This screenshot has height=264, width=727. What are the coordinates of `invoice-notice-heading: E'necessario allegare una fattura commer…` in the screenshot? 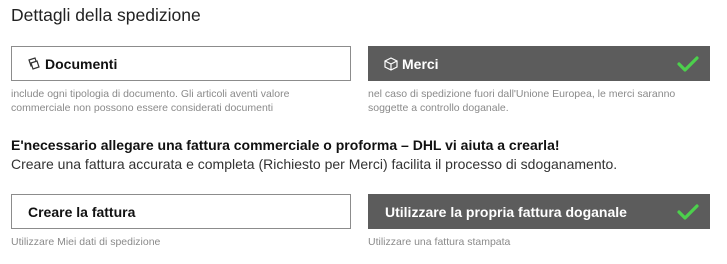 It's located at (285, 145).